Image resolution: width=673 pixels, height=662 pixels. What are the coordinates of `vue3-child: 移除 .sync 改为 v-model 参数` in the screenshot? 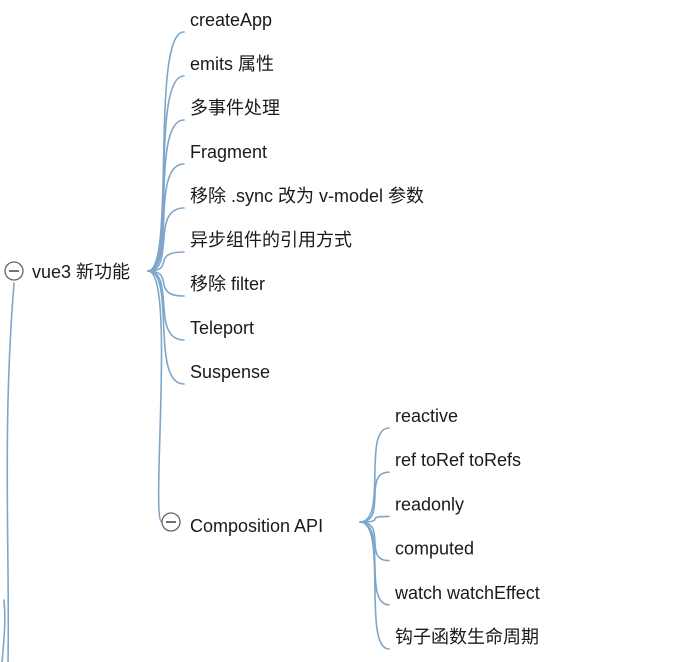 It's located at (307, 196).